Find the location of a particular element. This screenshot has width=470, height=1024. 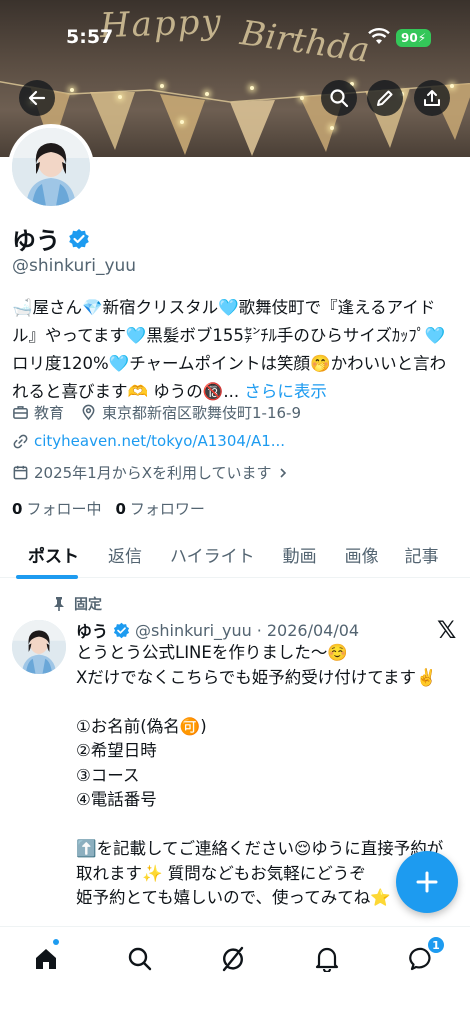

arrow-left-icon is located at coordinates (37, 98).